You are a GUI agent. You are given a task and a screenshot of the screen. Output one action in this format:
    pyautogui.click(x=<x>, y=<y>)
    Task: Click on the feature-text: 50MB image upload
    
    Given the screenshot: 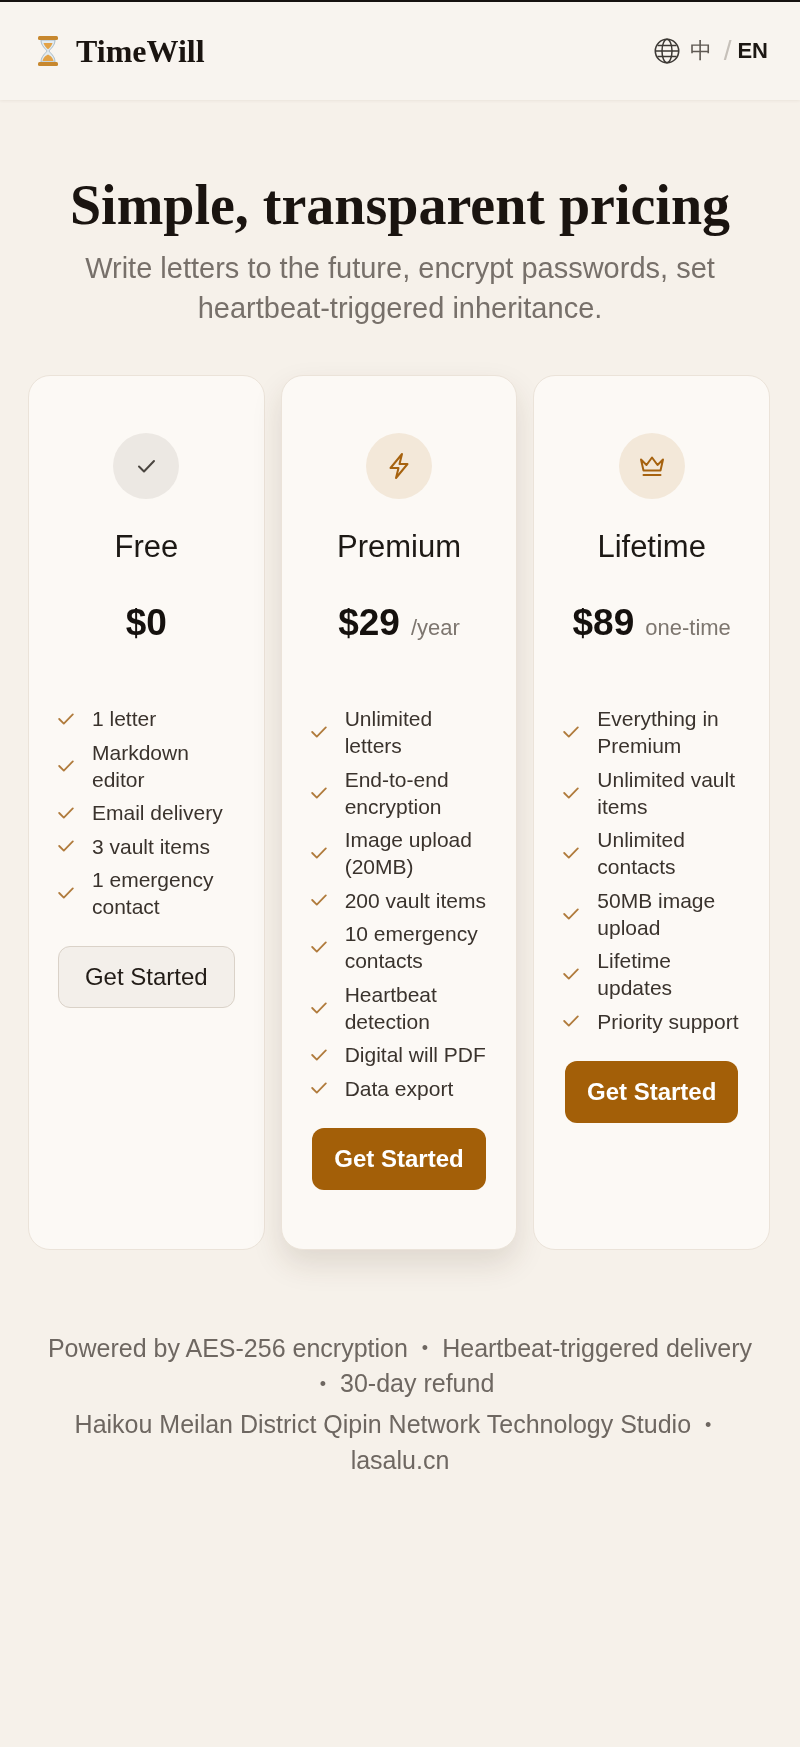 What is the action you would take?
    pyautogui.click(x=657, y=914)
    